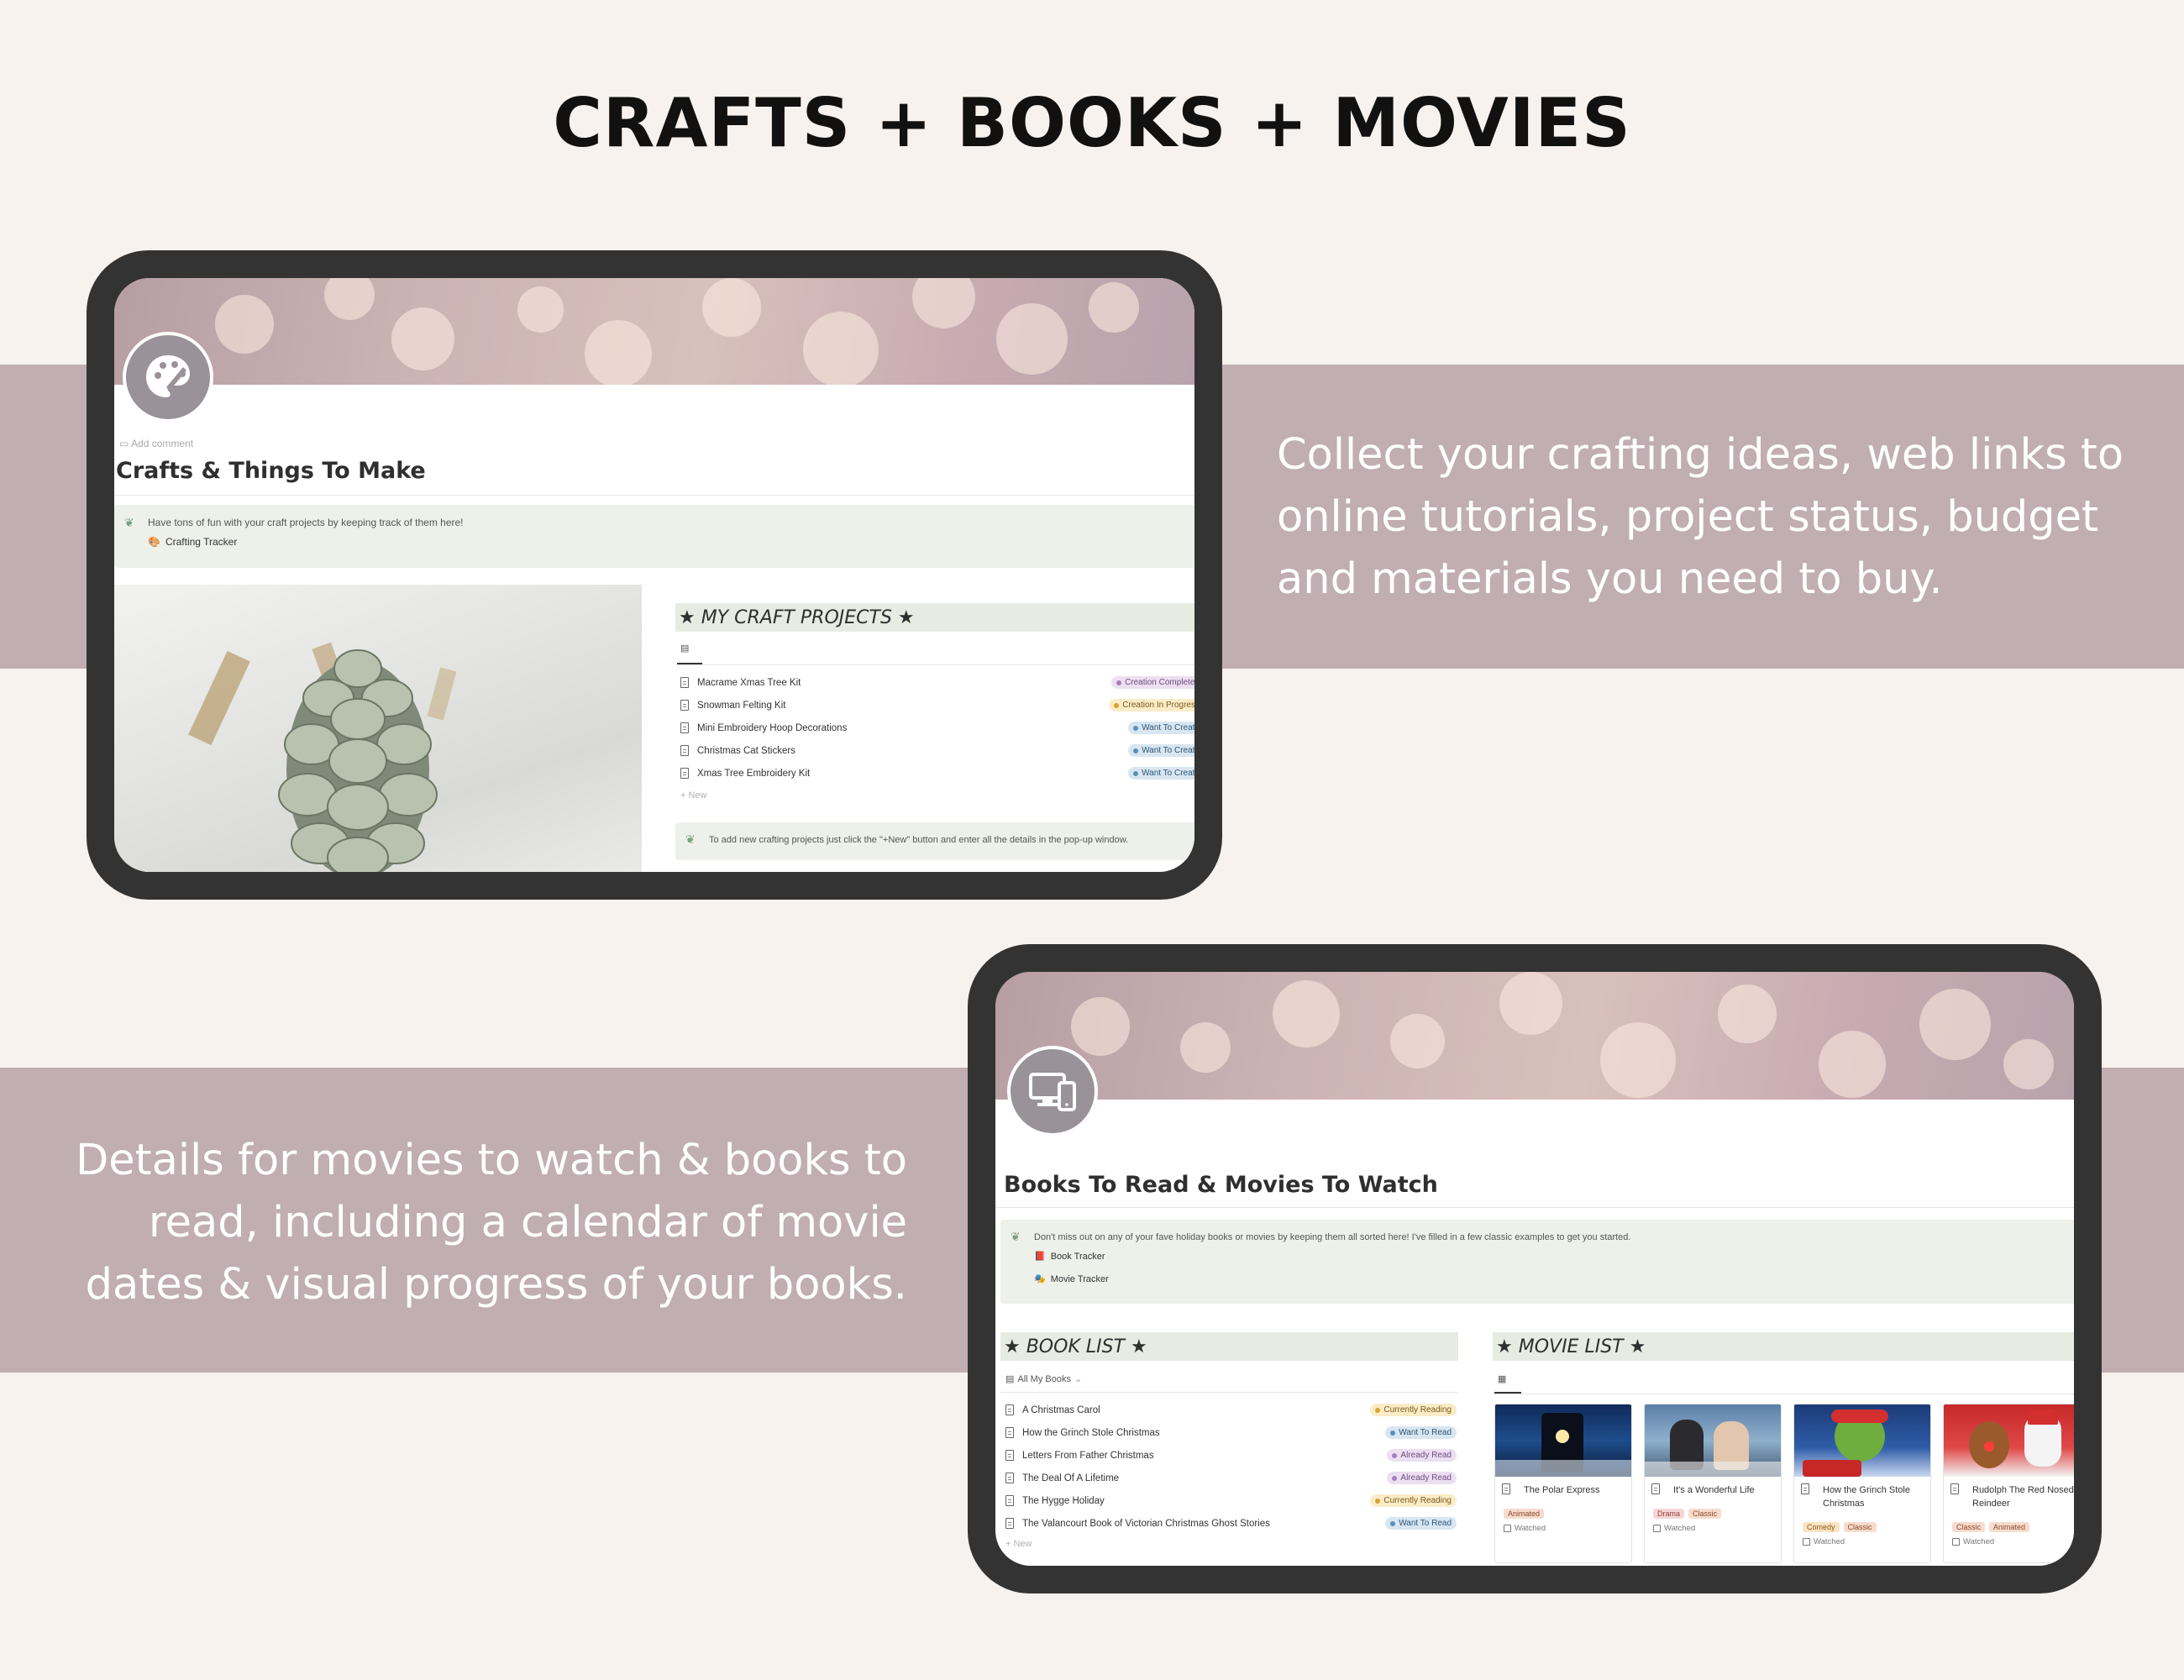  I want to click on status-badge: Already Read, so click(1422, 1455).